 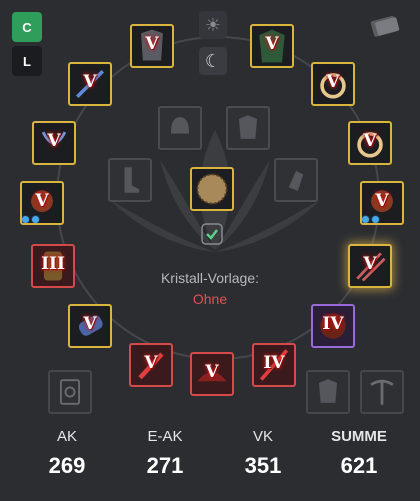 I want to click on inner-slot-helmet, so click(x=180, y=128).